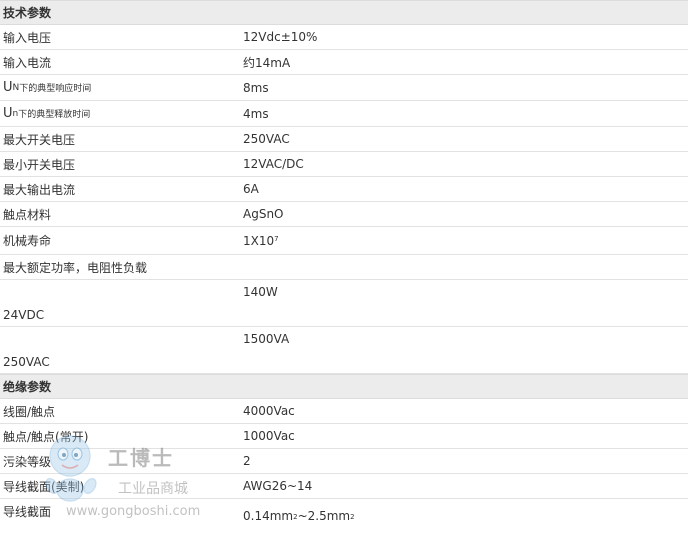 This screenshot has height=533, width=691. What do you see at coordinates (27, 214) in the screenshot?
I see `row-label: 触点材料` at bounding box center [27, 214].